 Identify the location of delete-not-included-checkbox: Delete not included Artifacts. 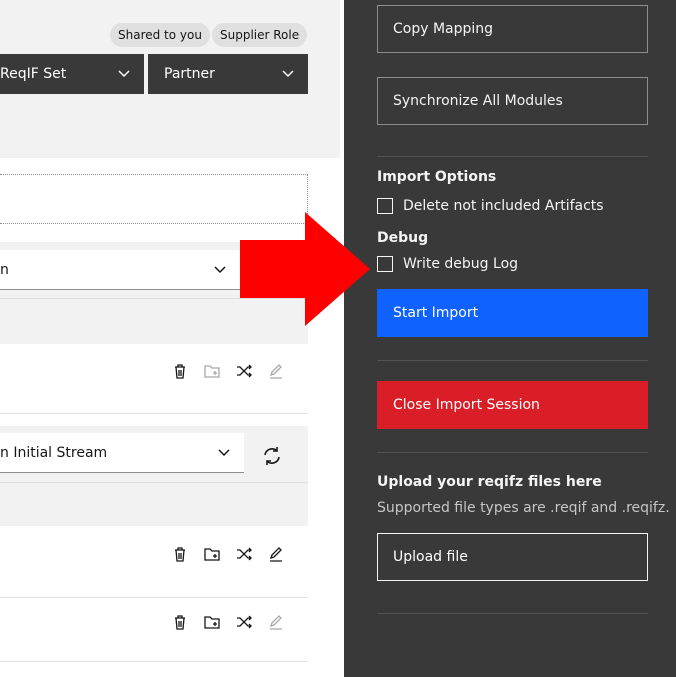
(490, 206).